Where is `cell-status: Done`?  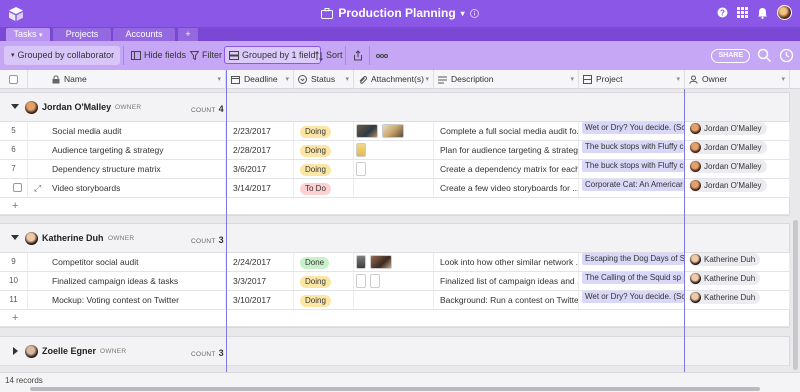 cell-status: Done is located at coordinates (324, 262).